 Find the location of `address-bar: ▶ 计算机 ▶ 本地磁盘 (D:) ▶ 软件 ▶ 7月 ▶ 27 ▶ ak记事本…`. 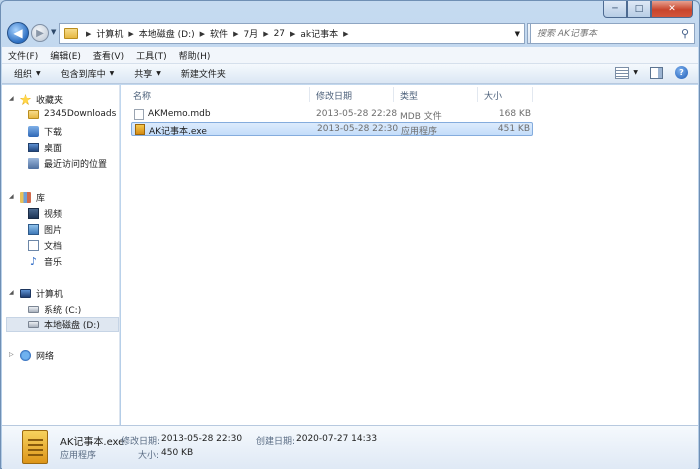

address-bar: ▶ 计算机 ▶ 本地磁盘 (D:) ▶ 软件 ▶ 7月 ▶ 27 ▶ ak记事本… is located at coordinates (292, 33).